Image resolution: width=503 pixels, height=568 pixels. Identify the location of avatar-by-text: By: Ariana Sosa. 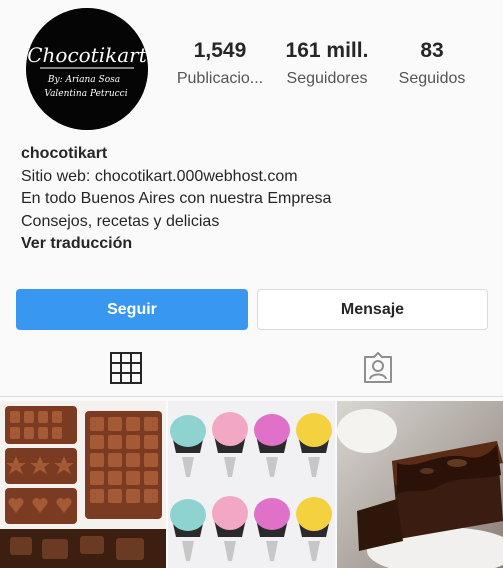
(83, 80).